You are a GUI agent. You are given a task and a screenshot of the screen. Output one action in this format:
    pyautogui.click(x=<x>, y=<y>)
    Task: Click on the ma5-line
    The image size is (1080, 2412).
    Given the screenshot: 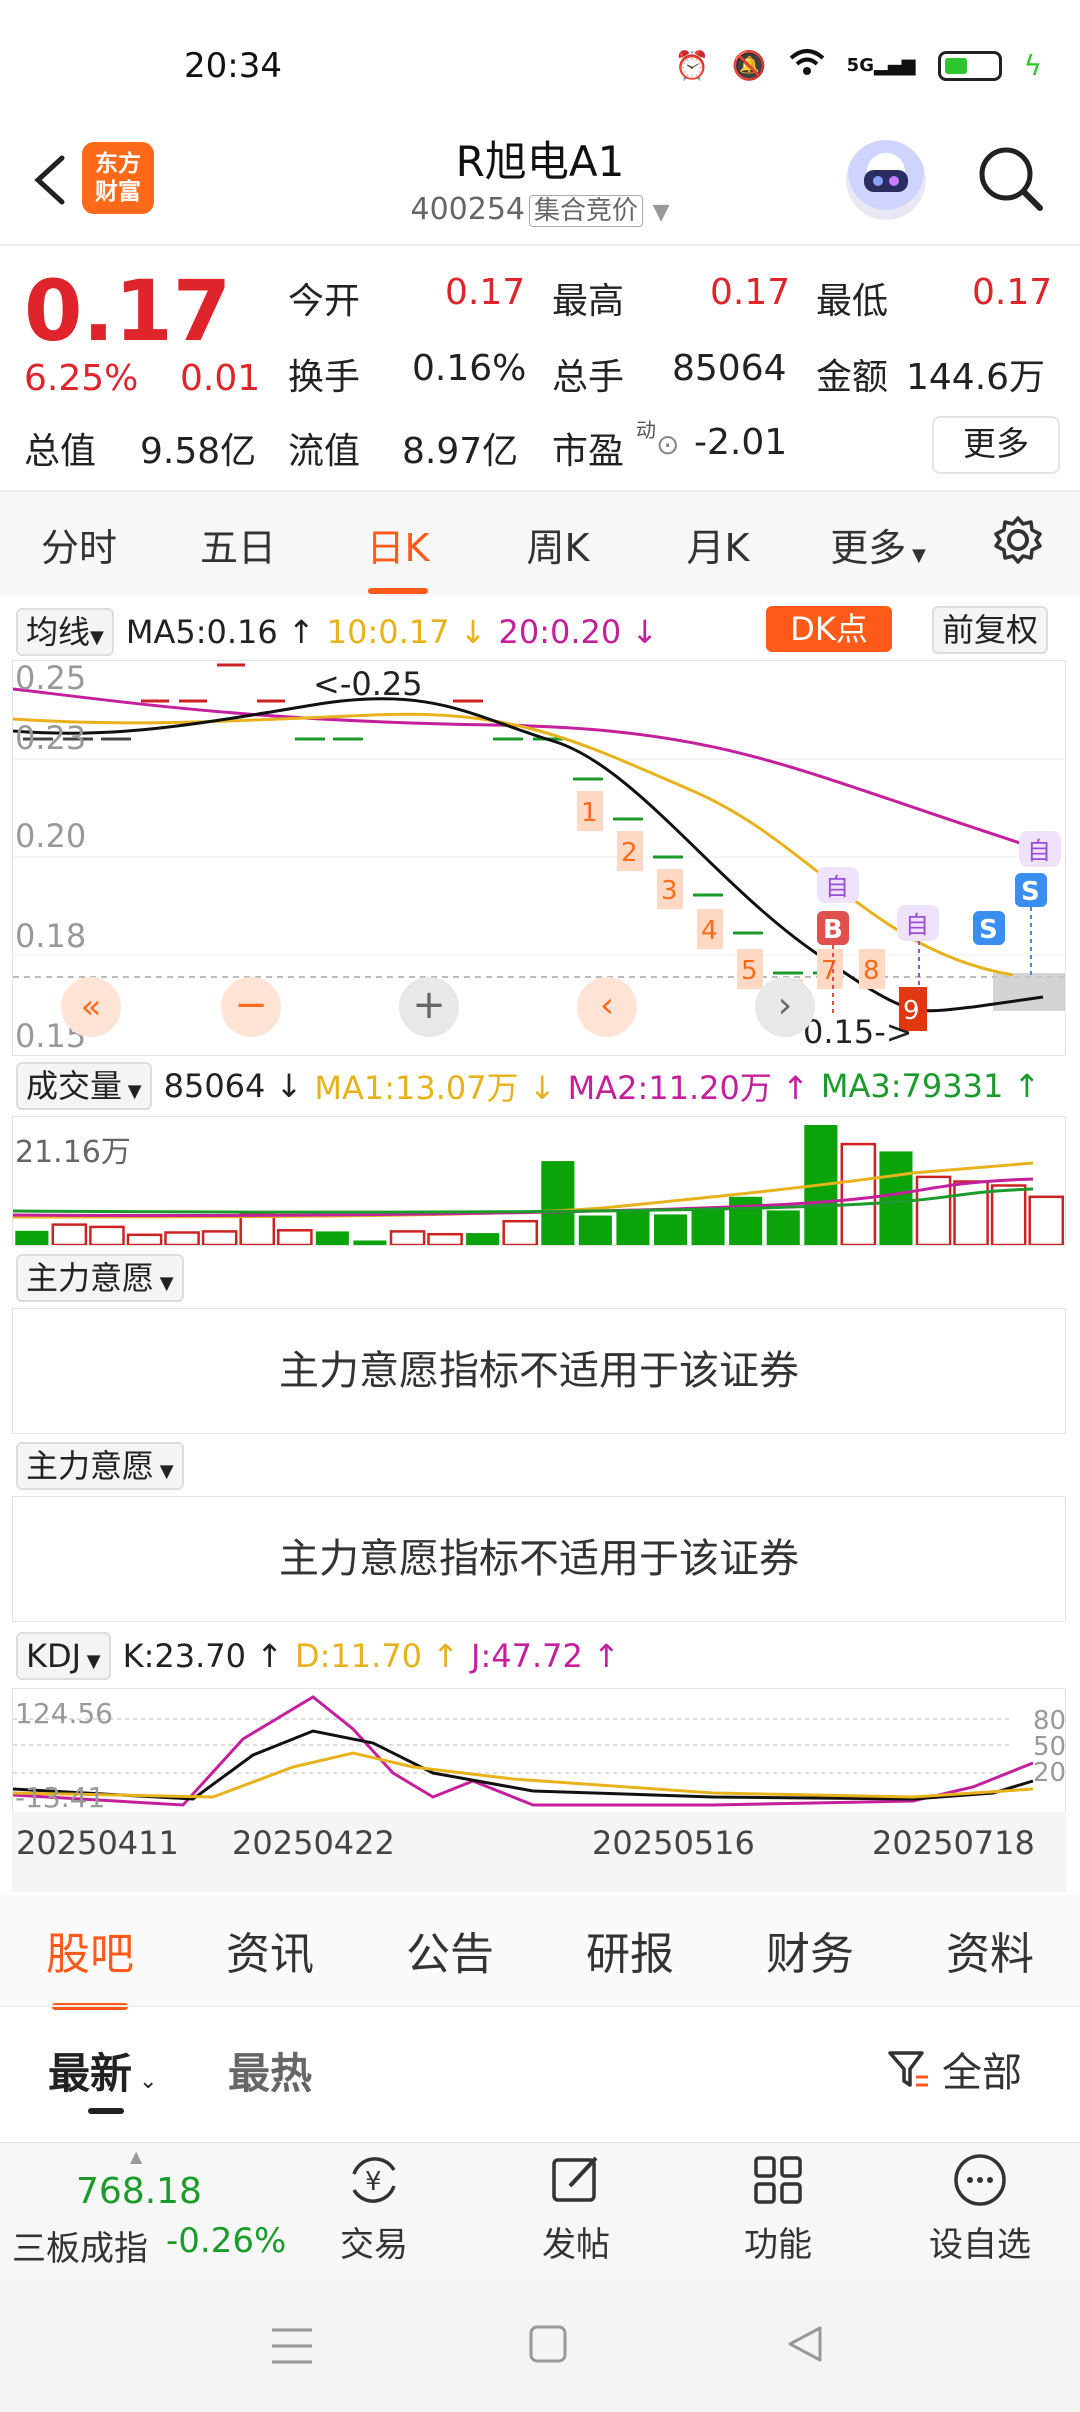 What is the action you would take?
    pyautogui.click(x=528, y=855)
    